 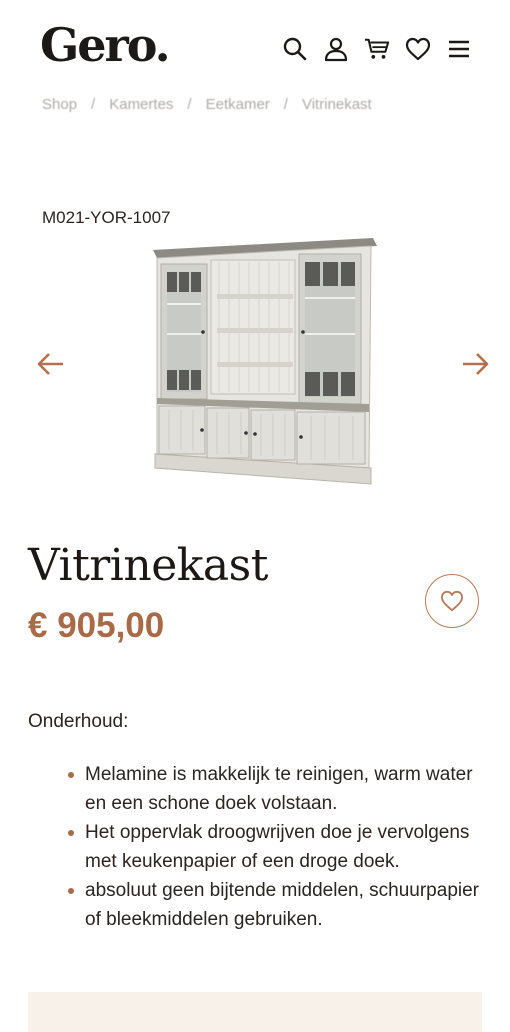 What do you see at coordinates (105, 45) in the screenshot?
I see `logo: Gero.` at bounding box center [105, 45].